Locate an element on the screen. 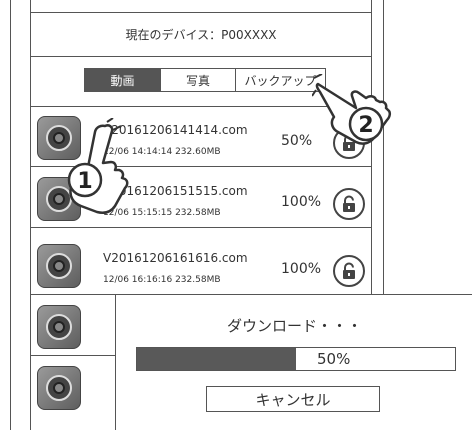  media-tabs: 動画 写真 バックアップ is located at coordinates (205, 80).